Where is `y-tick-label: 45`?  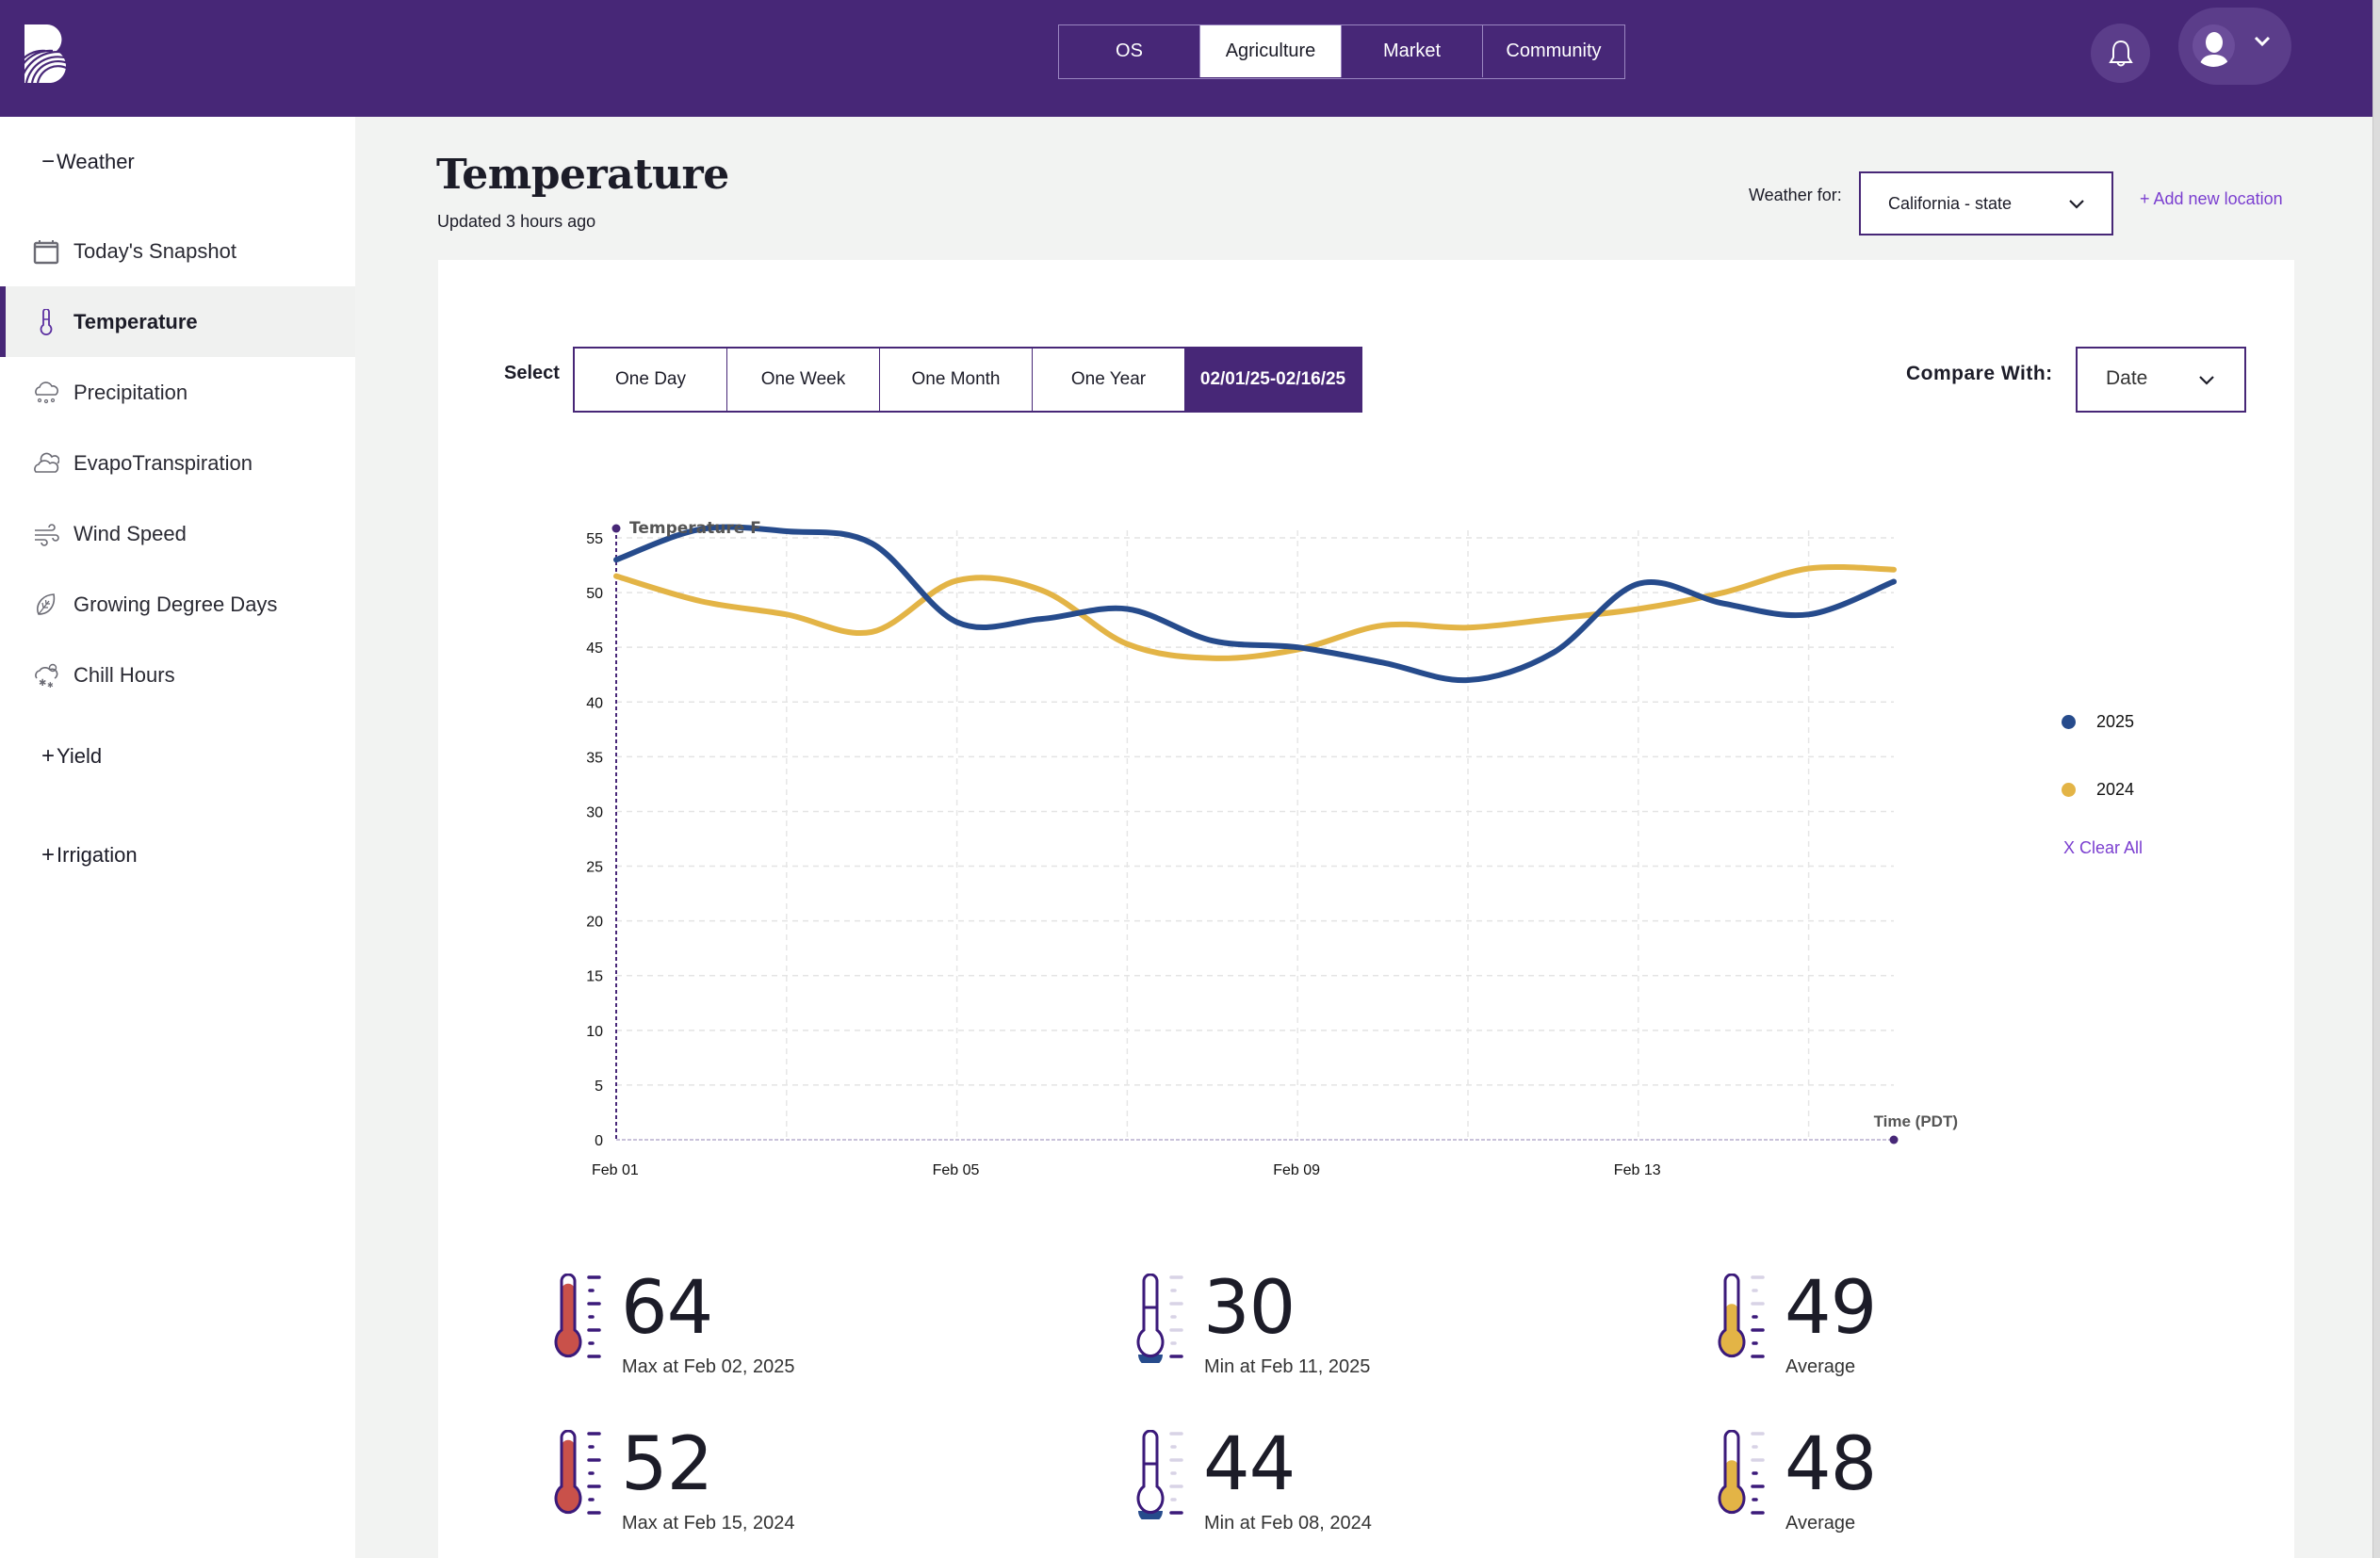 y-tick-label: 45 is located at coordinates (594, 649).